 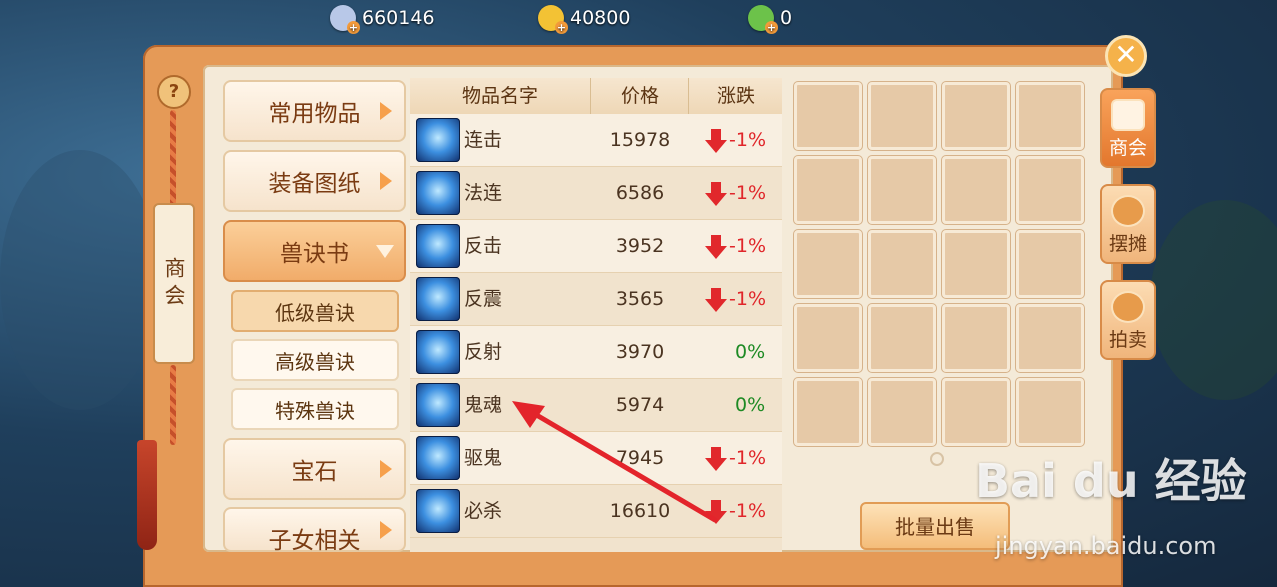 I want to click on tab-stall: 摆摊, so click(x=1128, y=224).